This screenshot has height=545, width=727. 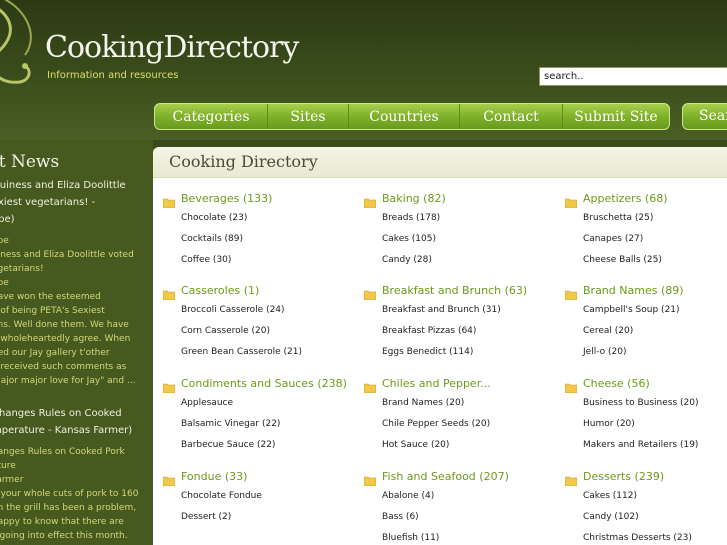 What do you see at coordinates (50, 297) in the screenshot?
I see `news-body: have won the esteemed` at bounding box center [50, 297].